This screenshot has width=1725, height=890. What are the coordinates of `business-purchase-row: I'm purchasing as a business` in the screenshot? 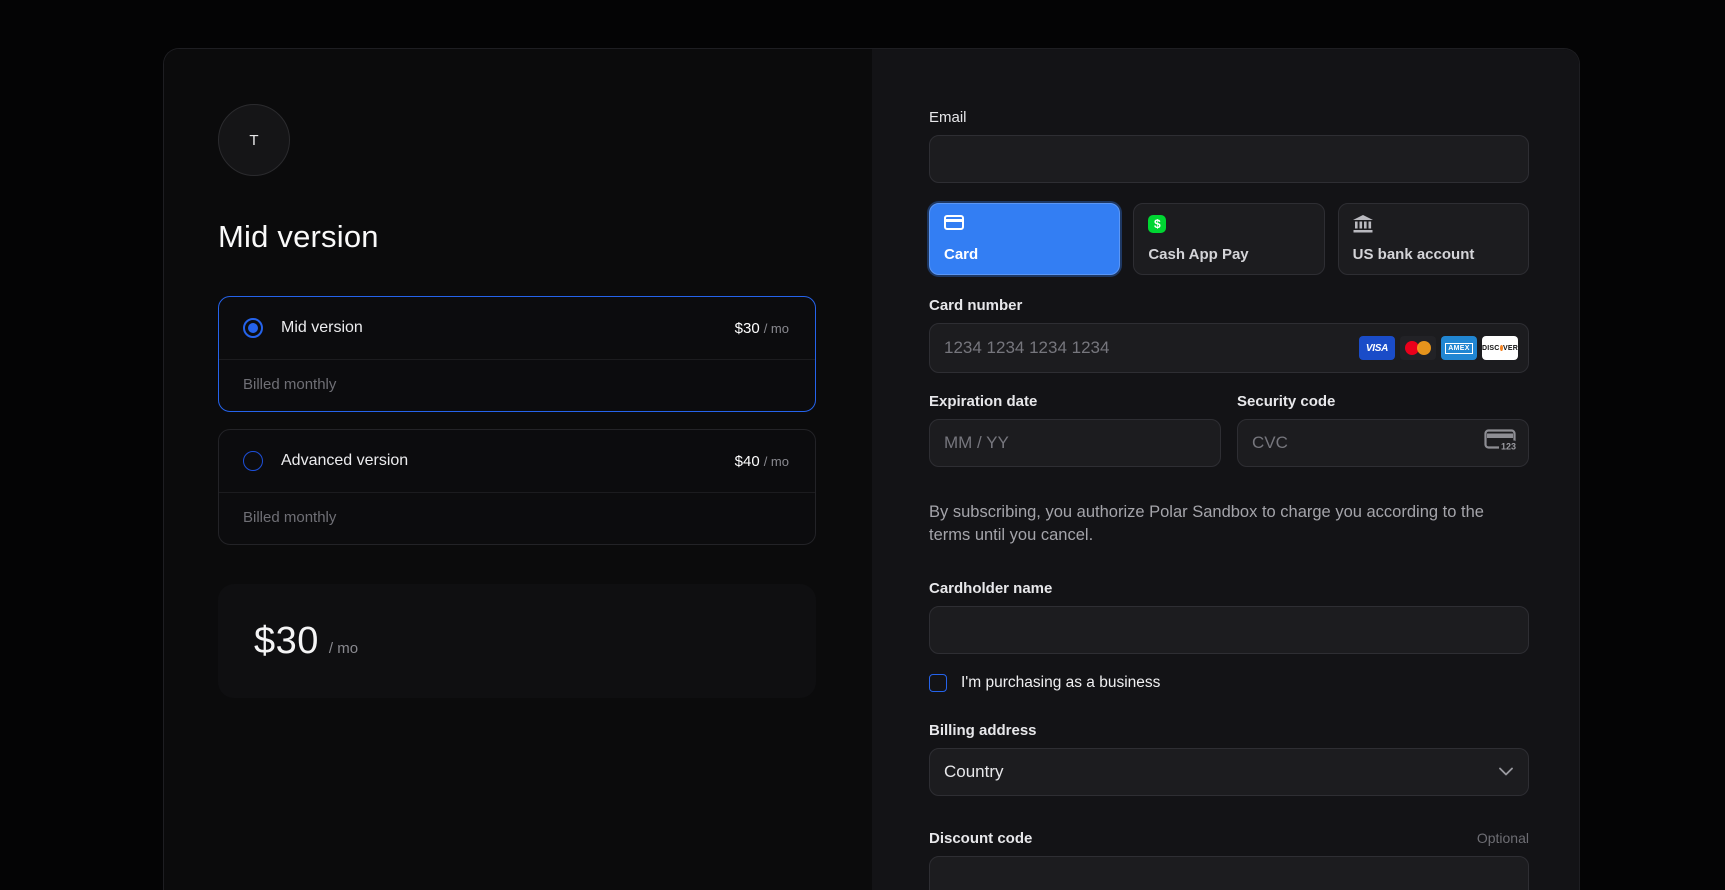 It's located at (1229, 682).